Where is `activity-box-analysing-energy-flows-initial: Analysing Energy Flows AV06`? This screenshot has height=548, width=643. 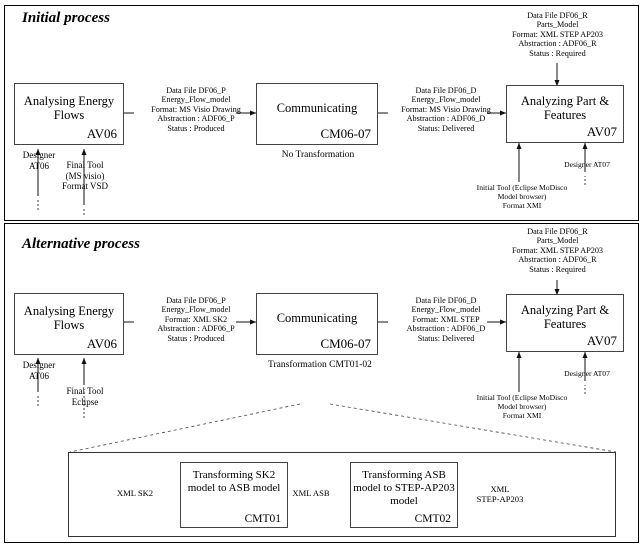 activity-box-analysing-energy-flows-initial: Analysing Energy Flows AV06 is located at coordinates (69, 114).